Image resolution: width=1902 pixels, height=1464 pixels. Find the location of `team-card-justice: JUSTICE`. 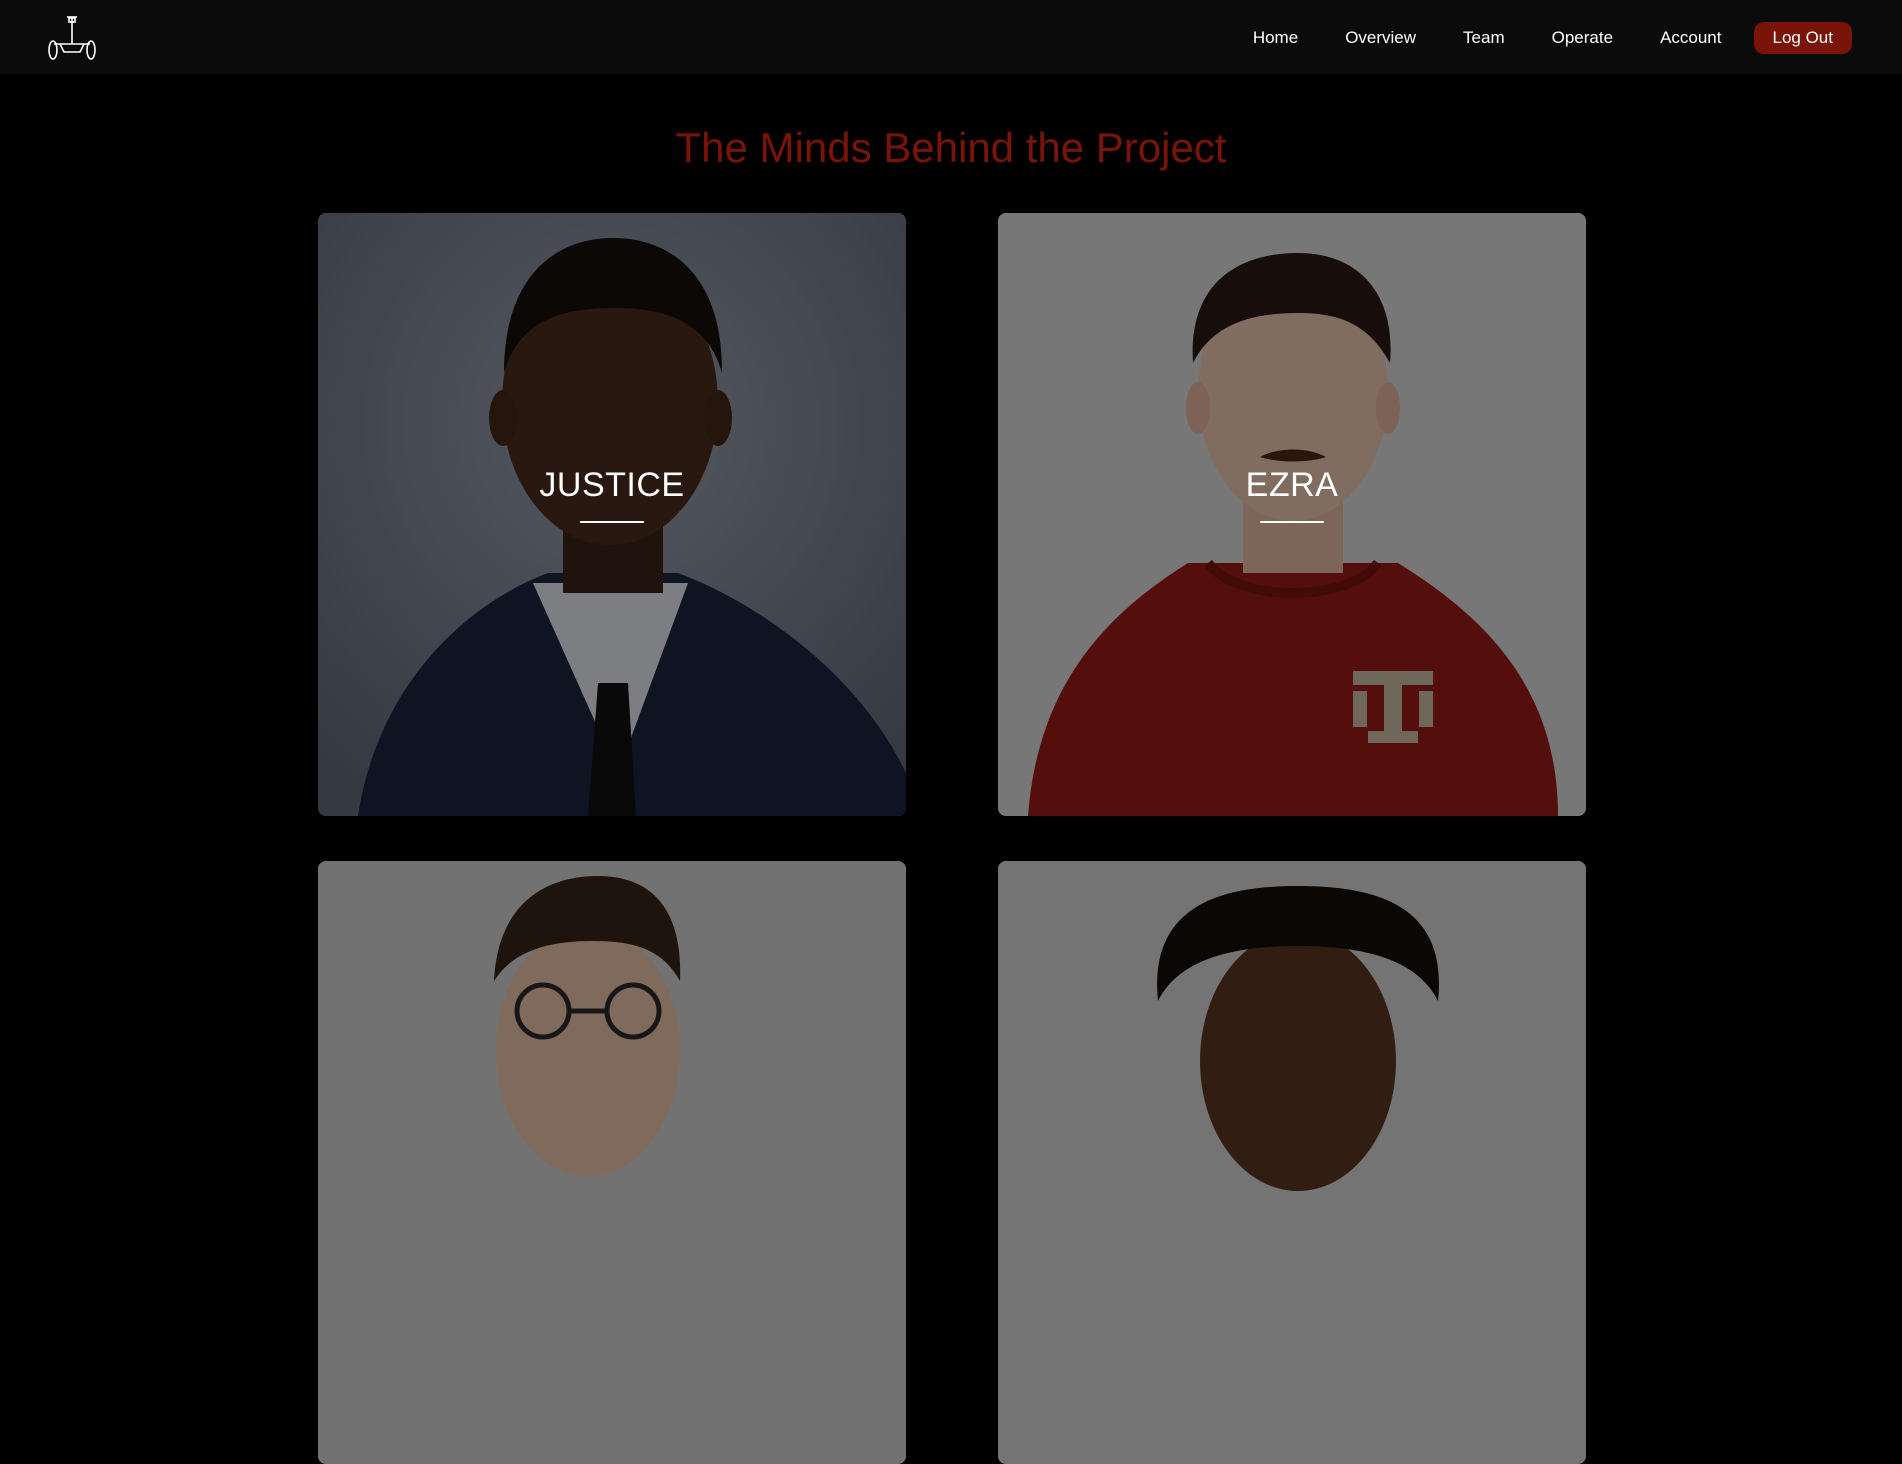

team-card-justice: JUSTICE is located at coordinates (612, 514).